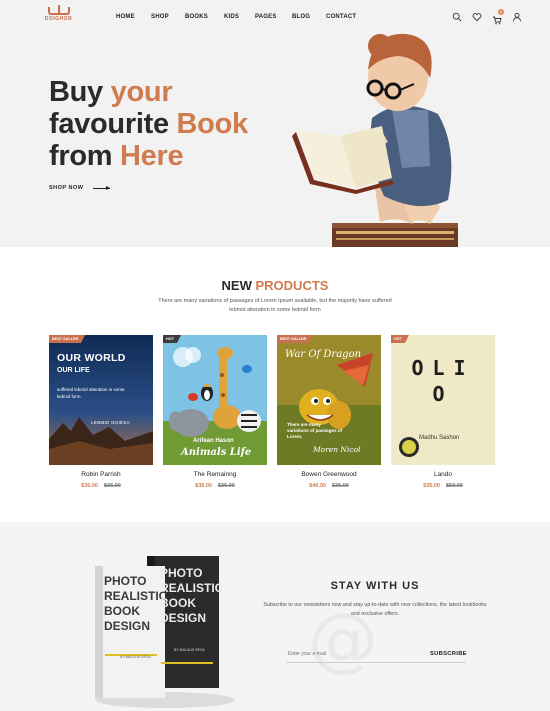 The height and width of the screenshot is (711, 550). What do you see at coordinates (80, 92) in the screenshot?
I see `hero-text: Buy` at bounding box center [80, 92].